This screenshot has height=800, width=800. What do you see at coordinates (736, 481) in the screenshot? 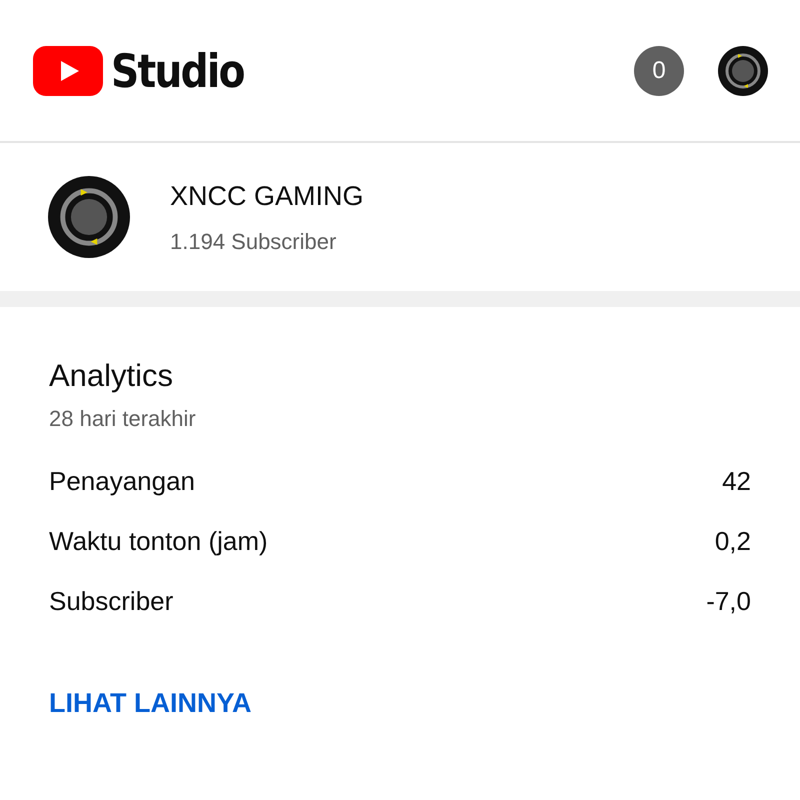
I see `metric-value: 42` at bounding box center [736, 481].